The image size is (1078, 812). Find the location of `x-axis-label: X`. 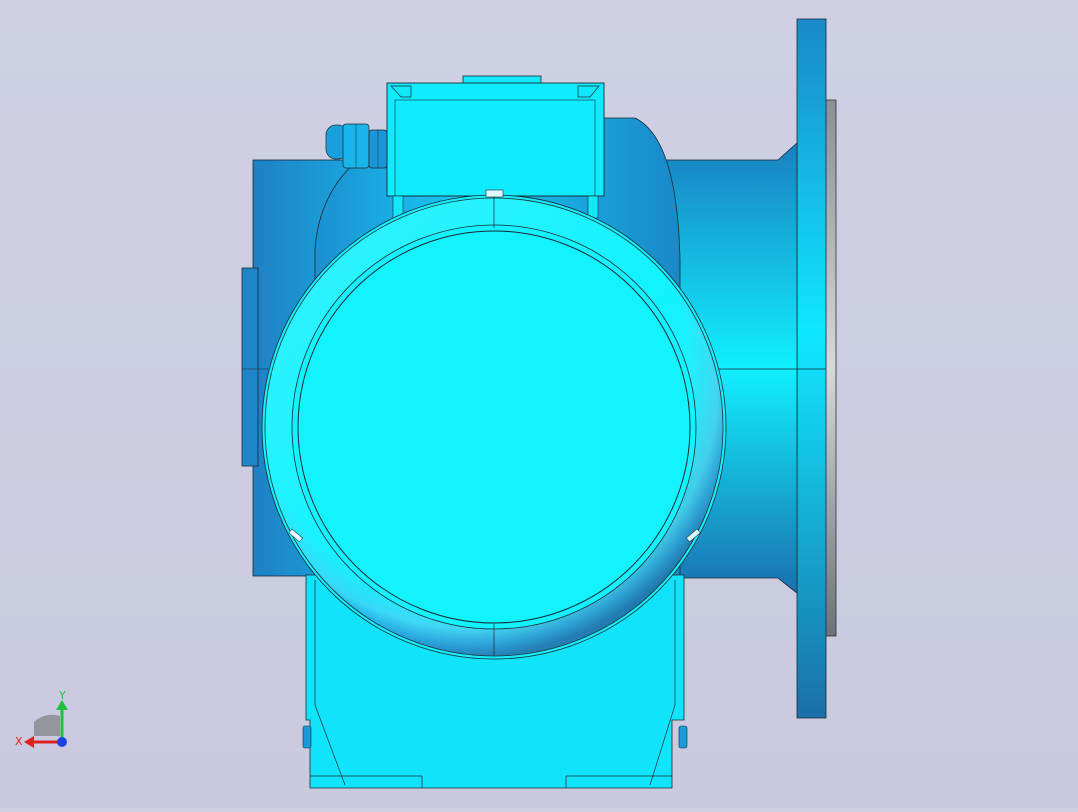

x-axis-label: X is located at coordinates (19, 741).